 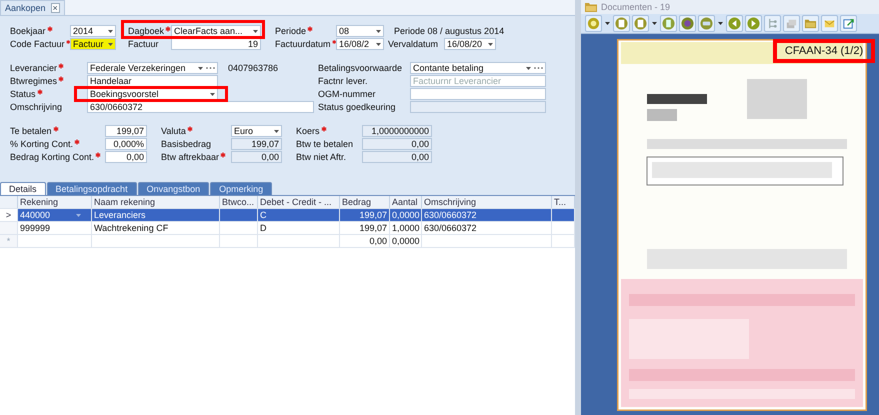 I want to click on disc-icon, so click(x=593, y=23).